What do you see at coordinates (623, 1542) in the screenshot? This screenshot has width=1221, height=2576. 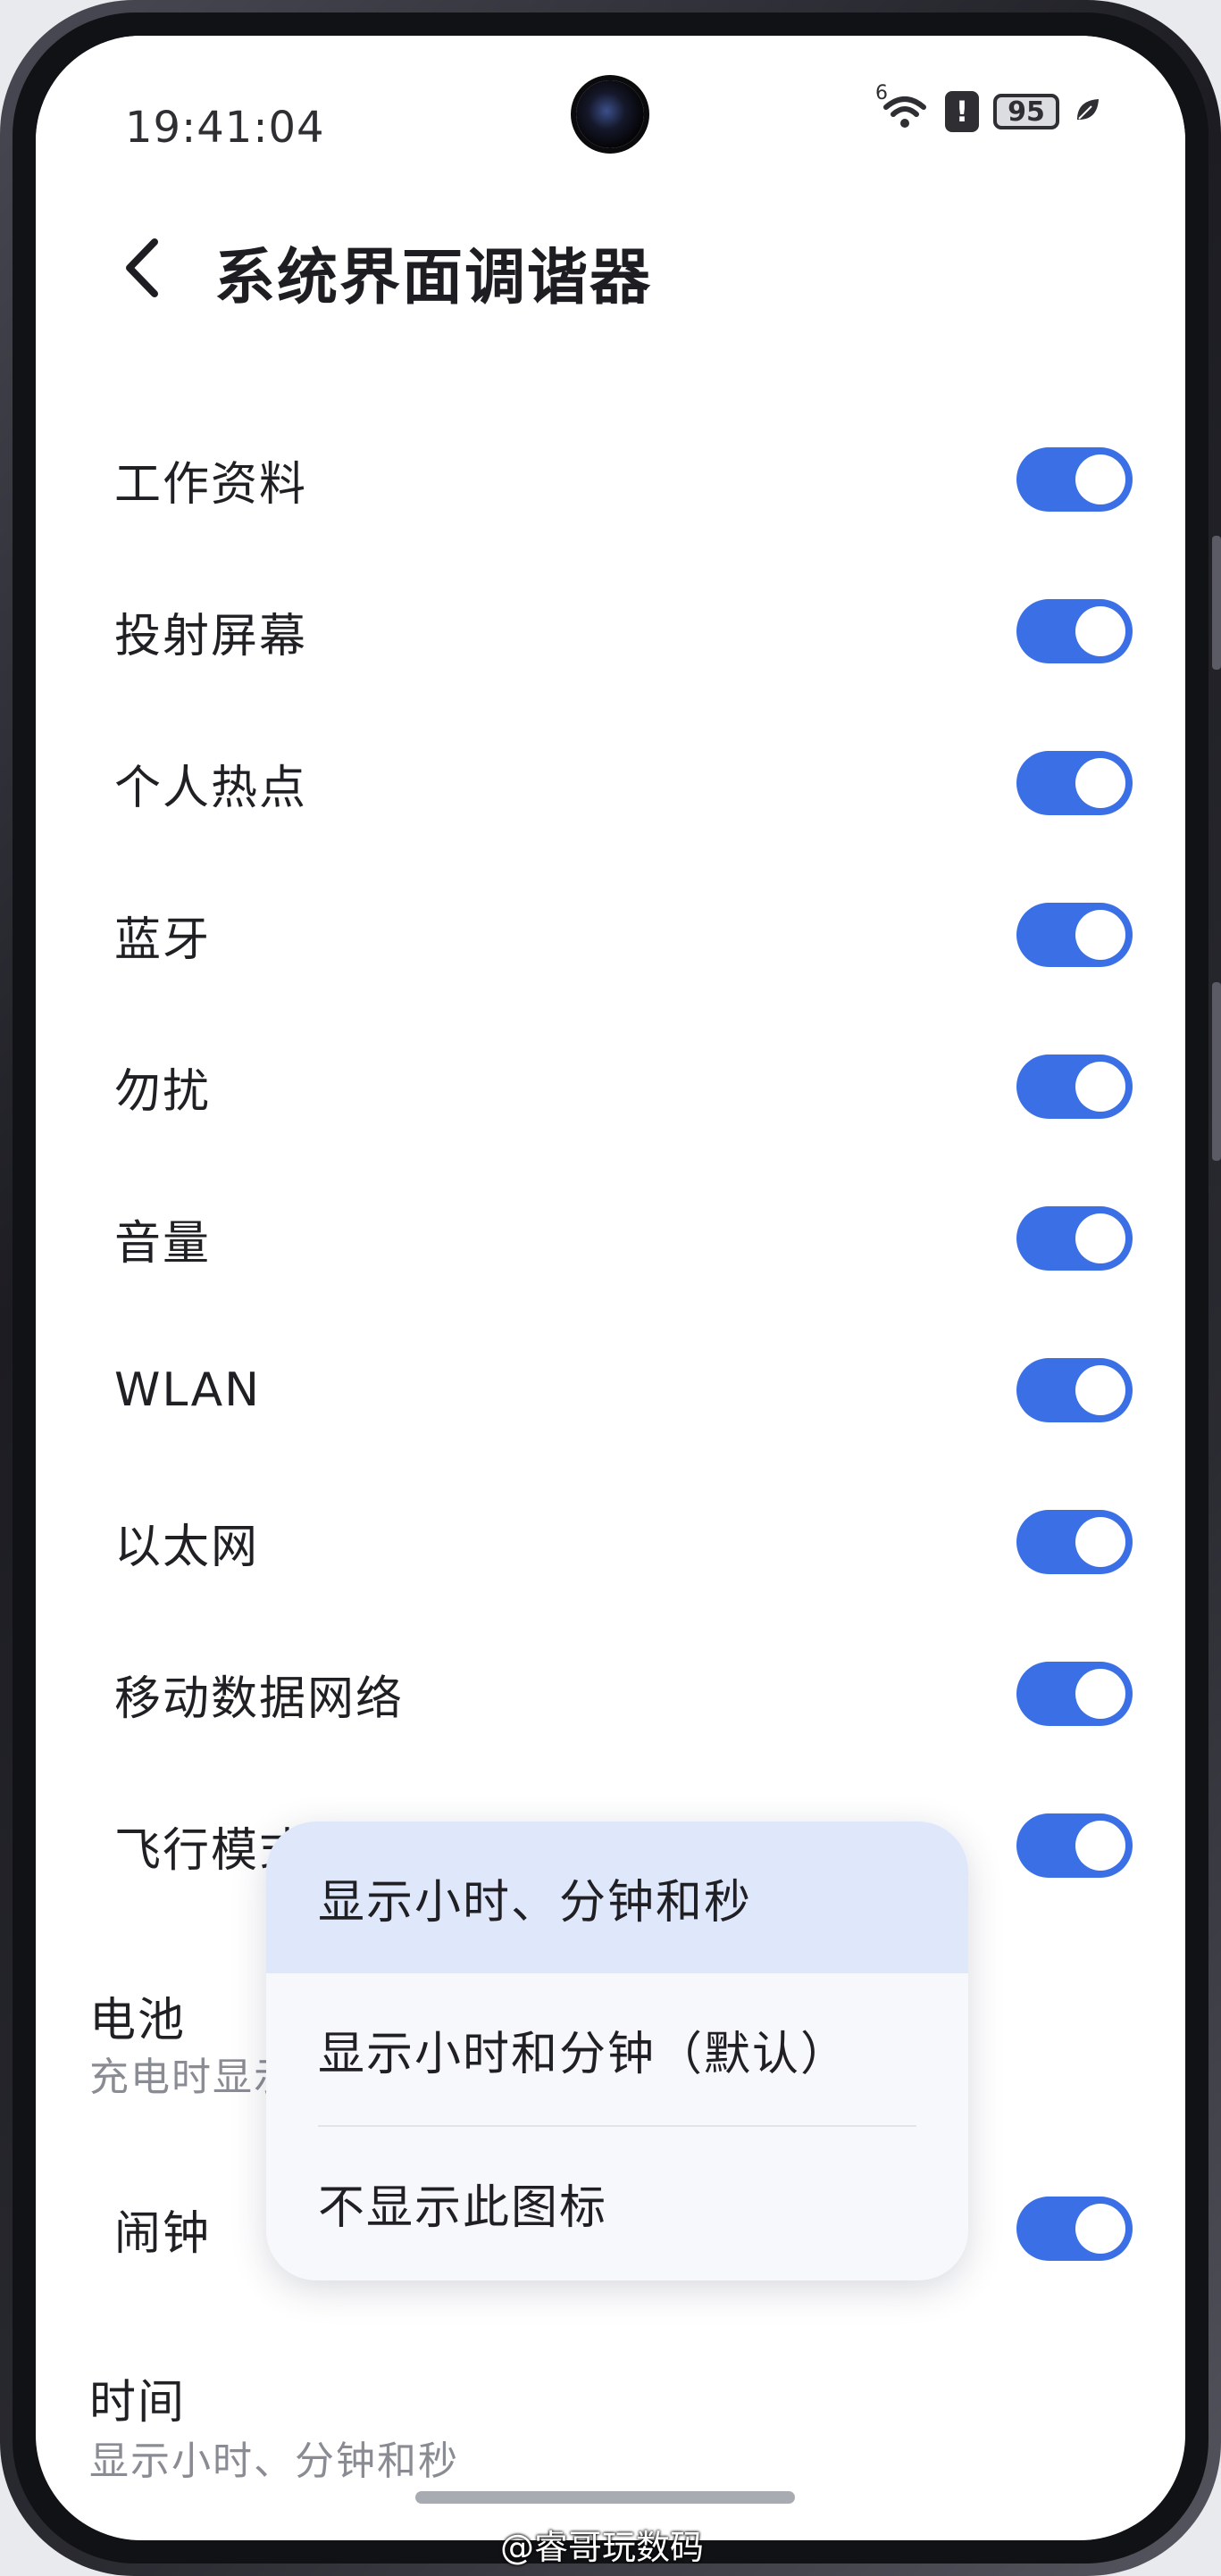 I see `toggle-row-ethernet: 以太网` at bounding box center [623, 1542].